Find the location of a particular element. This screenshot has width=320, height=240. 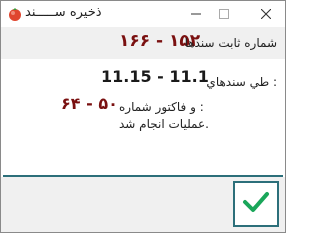

tomato-icon is located at coordinates (15, 14).